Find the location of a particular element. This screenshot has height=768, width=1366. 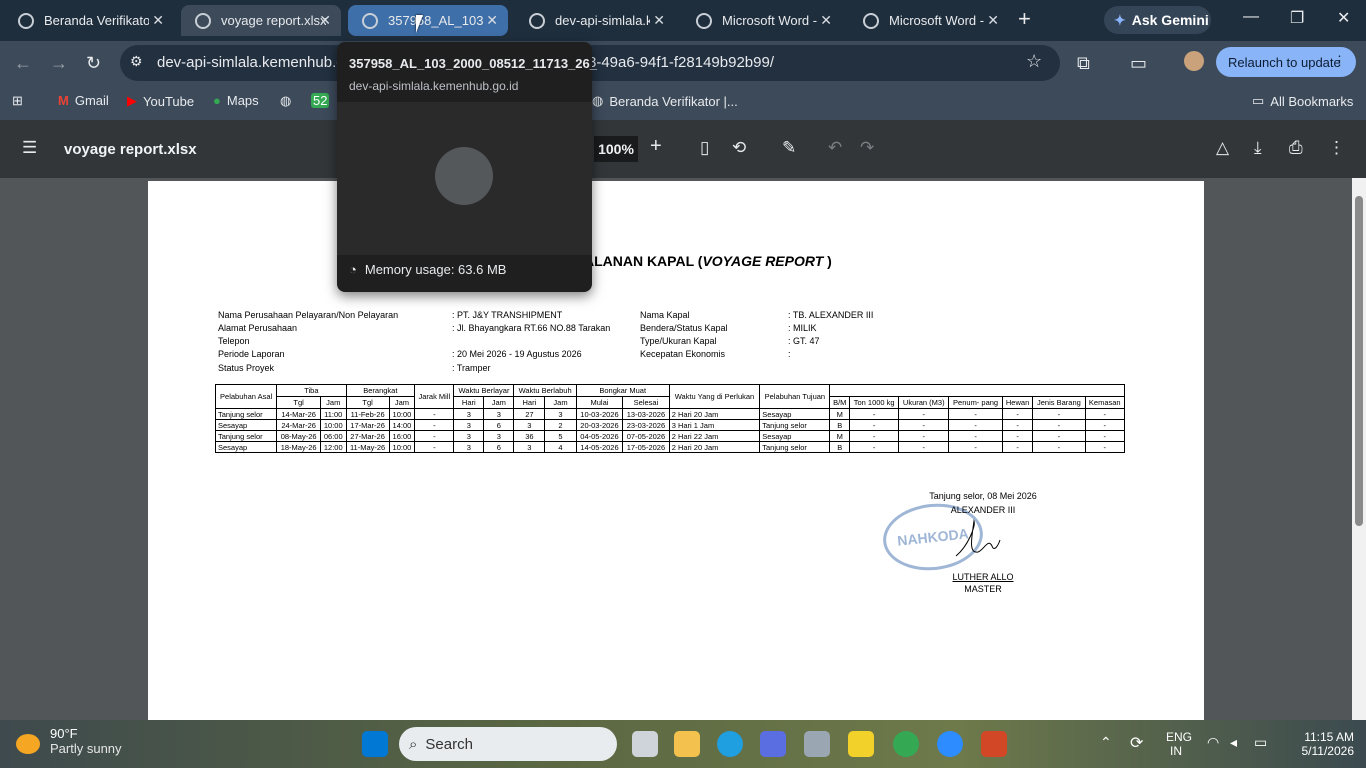

extensions-icon: ⧉ is located at coordinates (1083, 63).